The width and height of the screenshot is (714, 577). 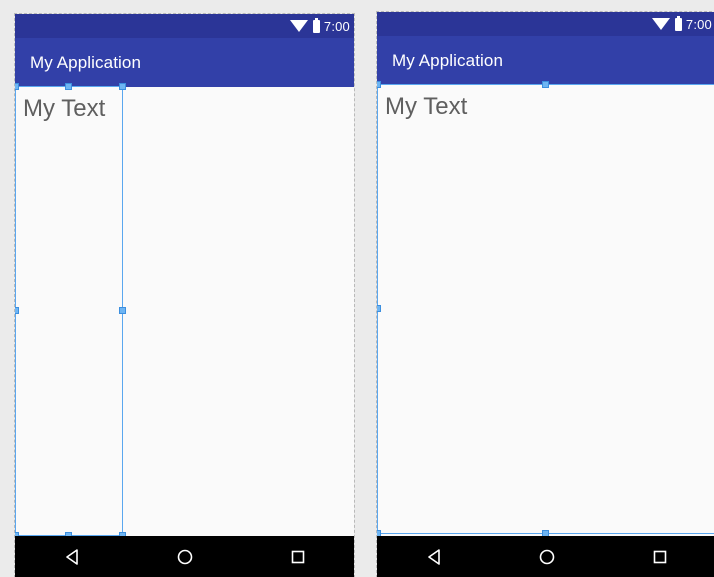 I want to click on resize-handle-top-right, so click(x=122, y=86).